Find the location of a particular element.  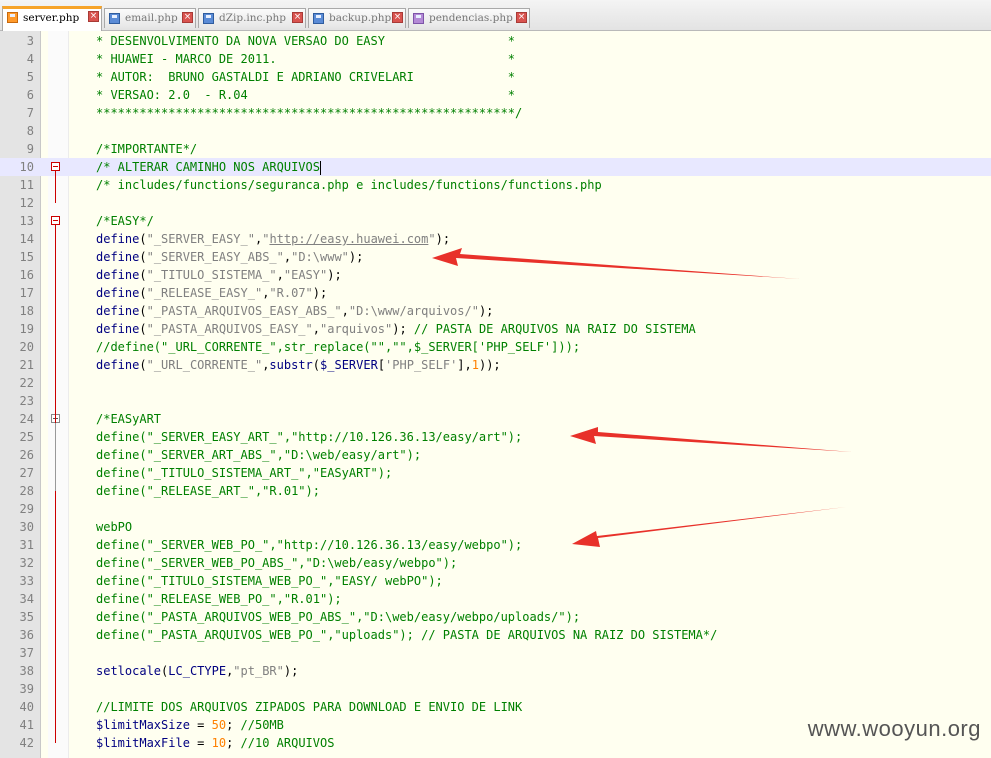

tab-backup-php: backup.php × is located at coordinates (357, 18).